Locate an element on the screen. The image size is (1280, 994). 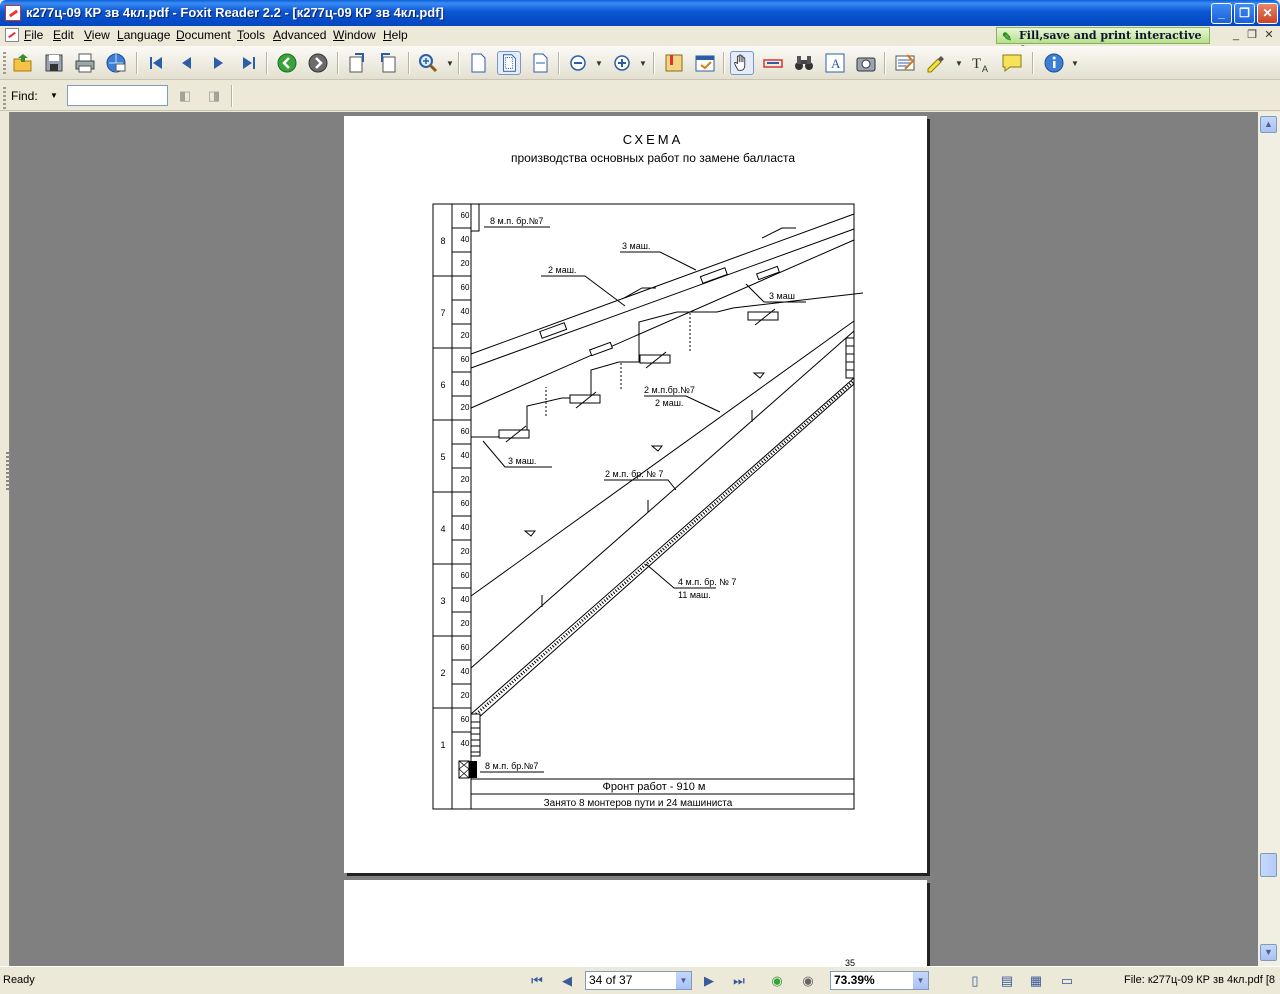
findbar-grip is located at coordinates (4, 98).